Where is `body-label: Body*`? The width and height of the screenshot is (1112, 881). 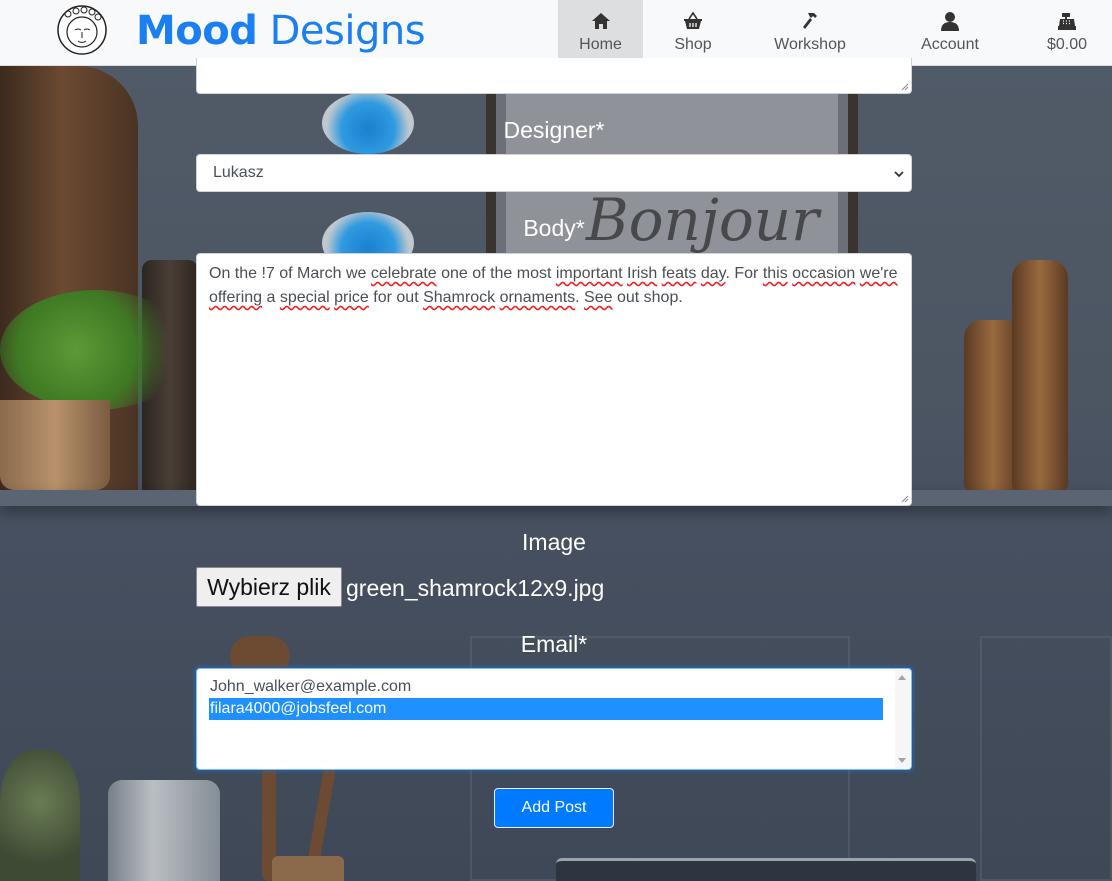
body-label: Body* is located at coordinates (554, 228).